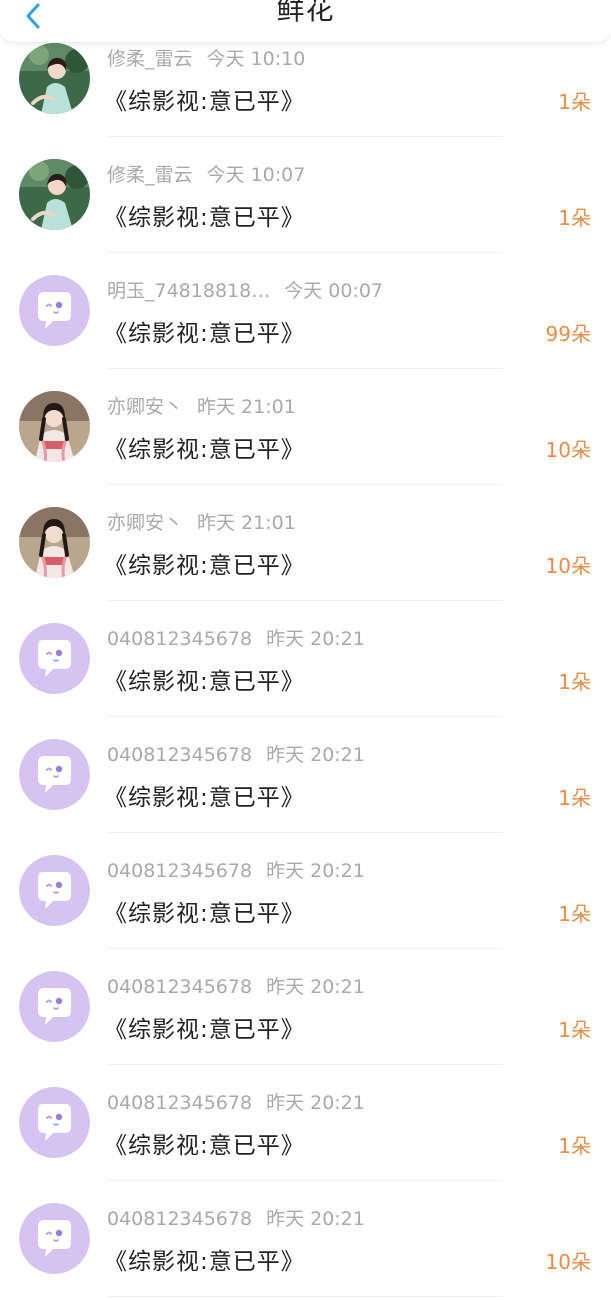 This screenshot has height=1300, width=611. I want to click on sender-meta: 修柔_雷云 今天 10:07, so click(206, 173).